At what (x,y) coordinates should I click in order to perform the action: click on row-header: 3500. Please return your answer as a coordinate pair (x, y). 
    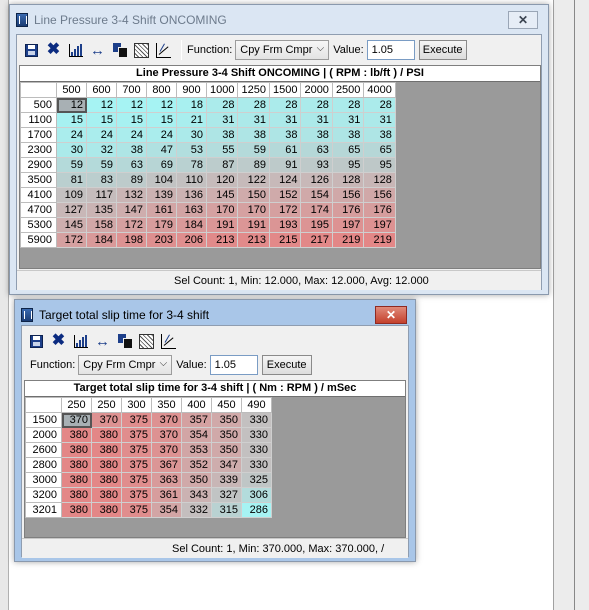
    Looking at the image, I should click on (38, 180).